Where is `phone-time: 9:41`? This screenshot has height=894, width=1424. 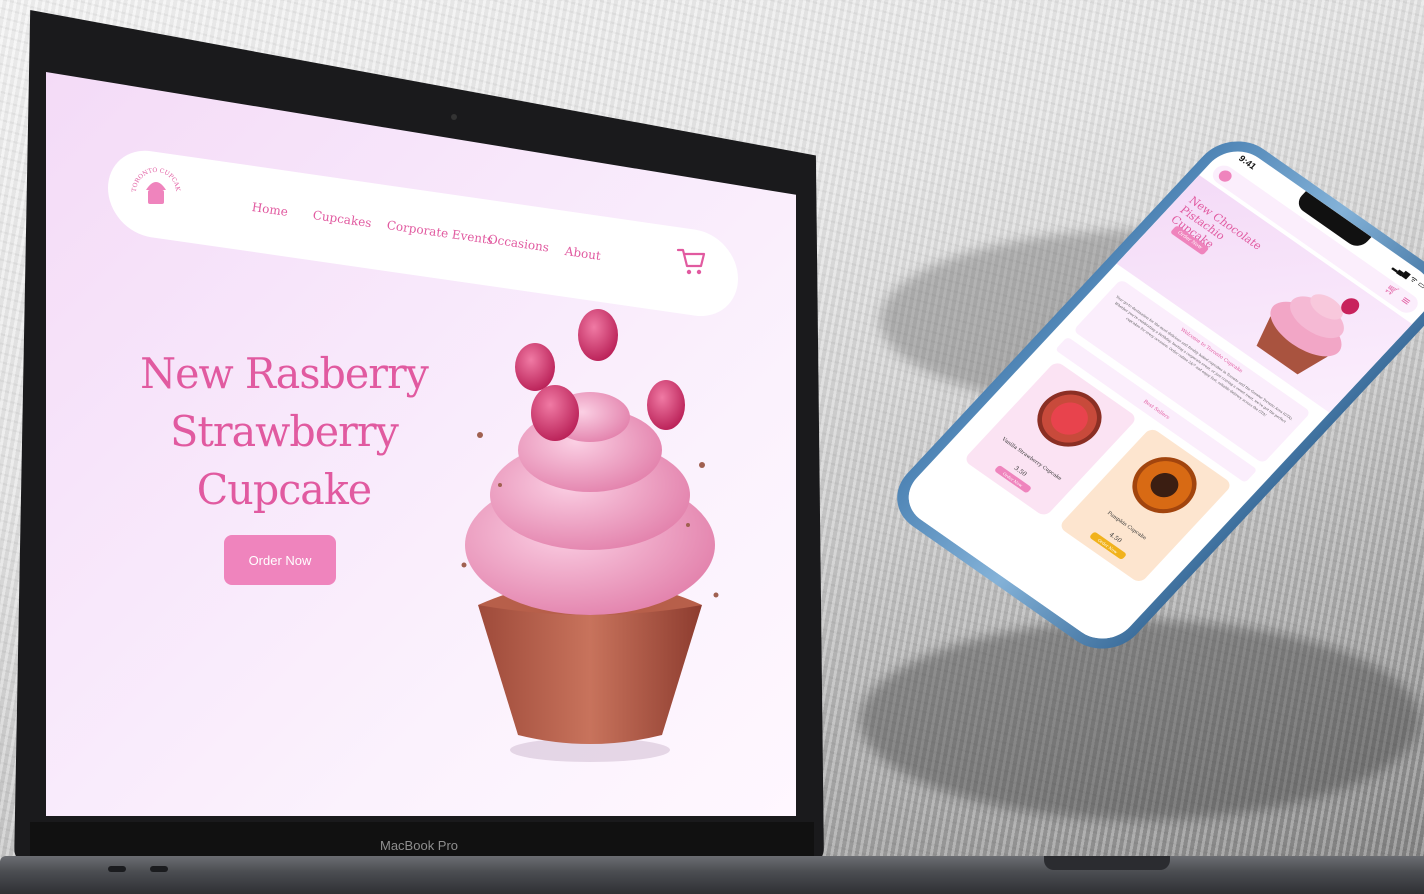 phone-time: 9:41 is located at coordinates (1247, 162).